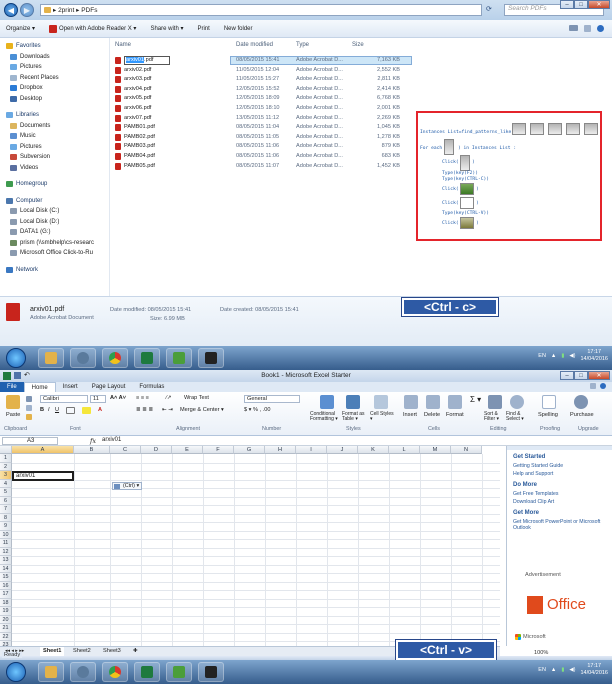 This screenshot has height=684, width=612. Describe the element at coordinates (92, 450) in the screenshot. I see `column-header: B` at that location.